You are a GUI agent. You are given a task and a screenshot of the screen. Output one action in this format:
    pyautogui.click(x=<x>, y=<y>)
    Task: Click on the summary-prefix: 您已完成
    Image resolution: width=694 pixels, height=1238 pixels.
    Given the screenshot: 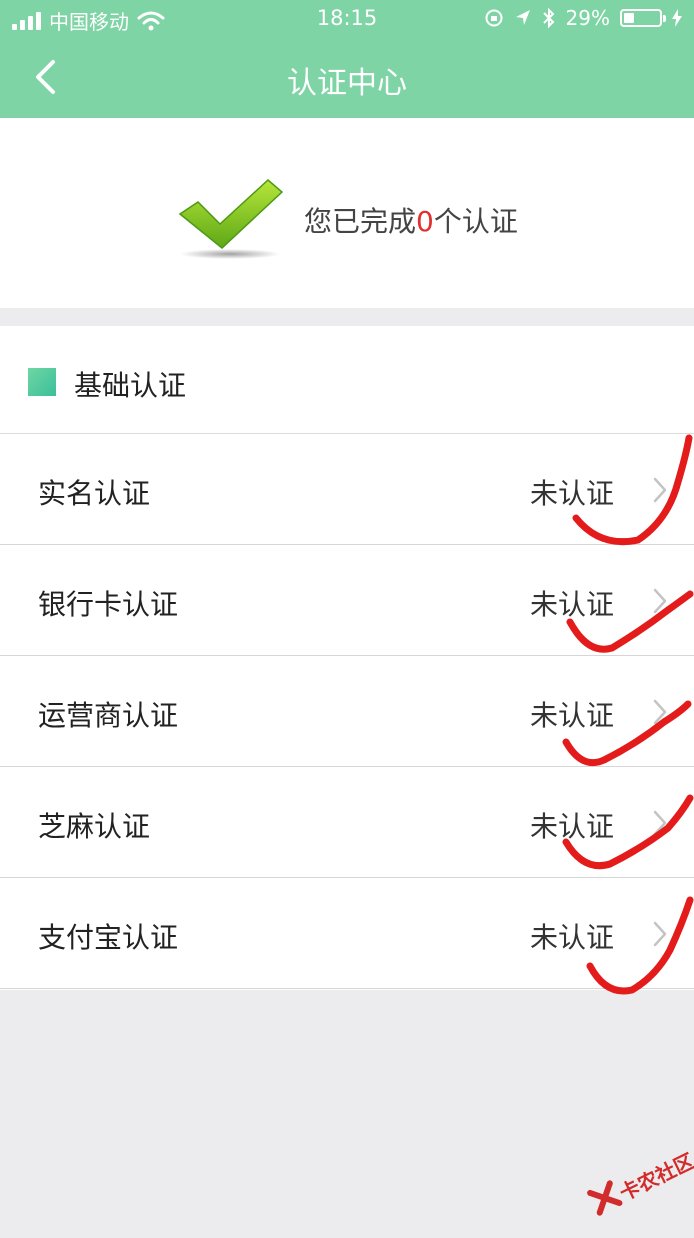 What is the action you would take?
    pyautogui.click(x=360, y=221)
    